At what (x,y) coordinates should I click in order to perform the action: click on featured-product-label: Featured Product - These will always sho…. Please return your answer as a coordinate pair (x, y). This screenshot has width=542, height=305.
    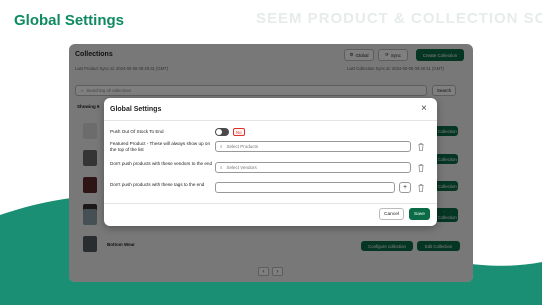
    Looking at the image, I should click on (160, 146).